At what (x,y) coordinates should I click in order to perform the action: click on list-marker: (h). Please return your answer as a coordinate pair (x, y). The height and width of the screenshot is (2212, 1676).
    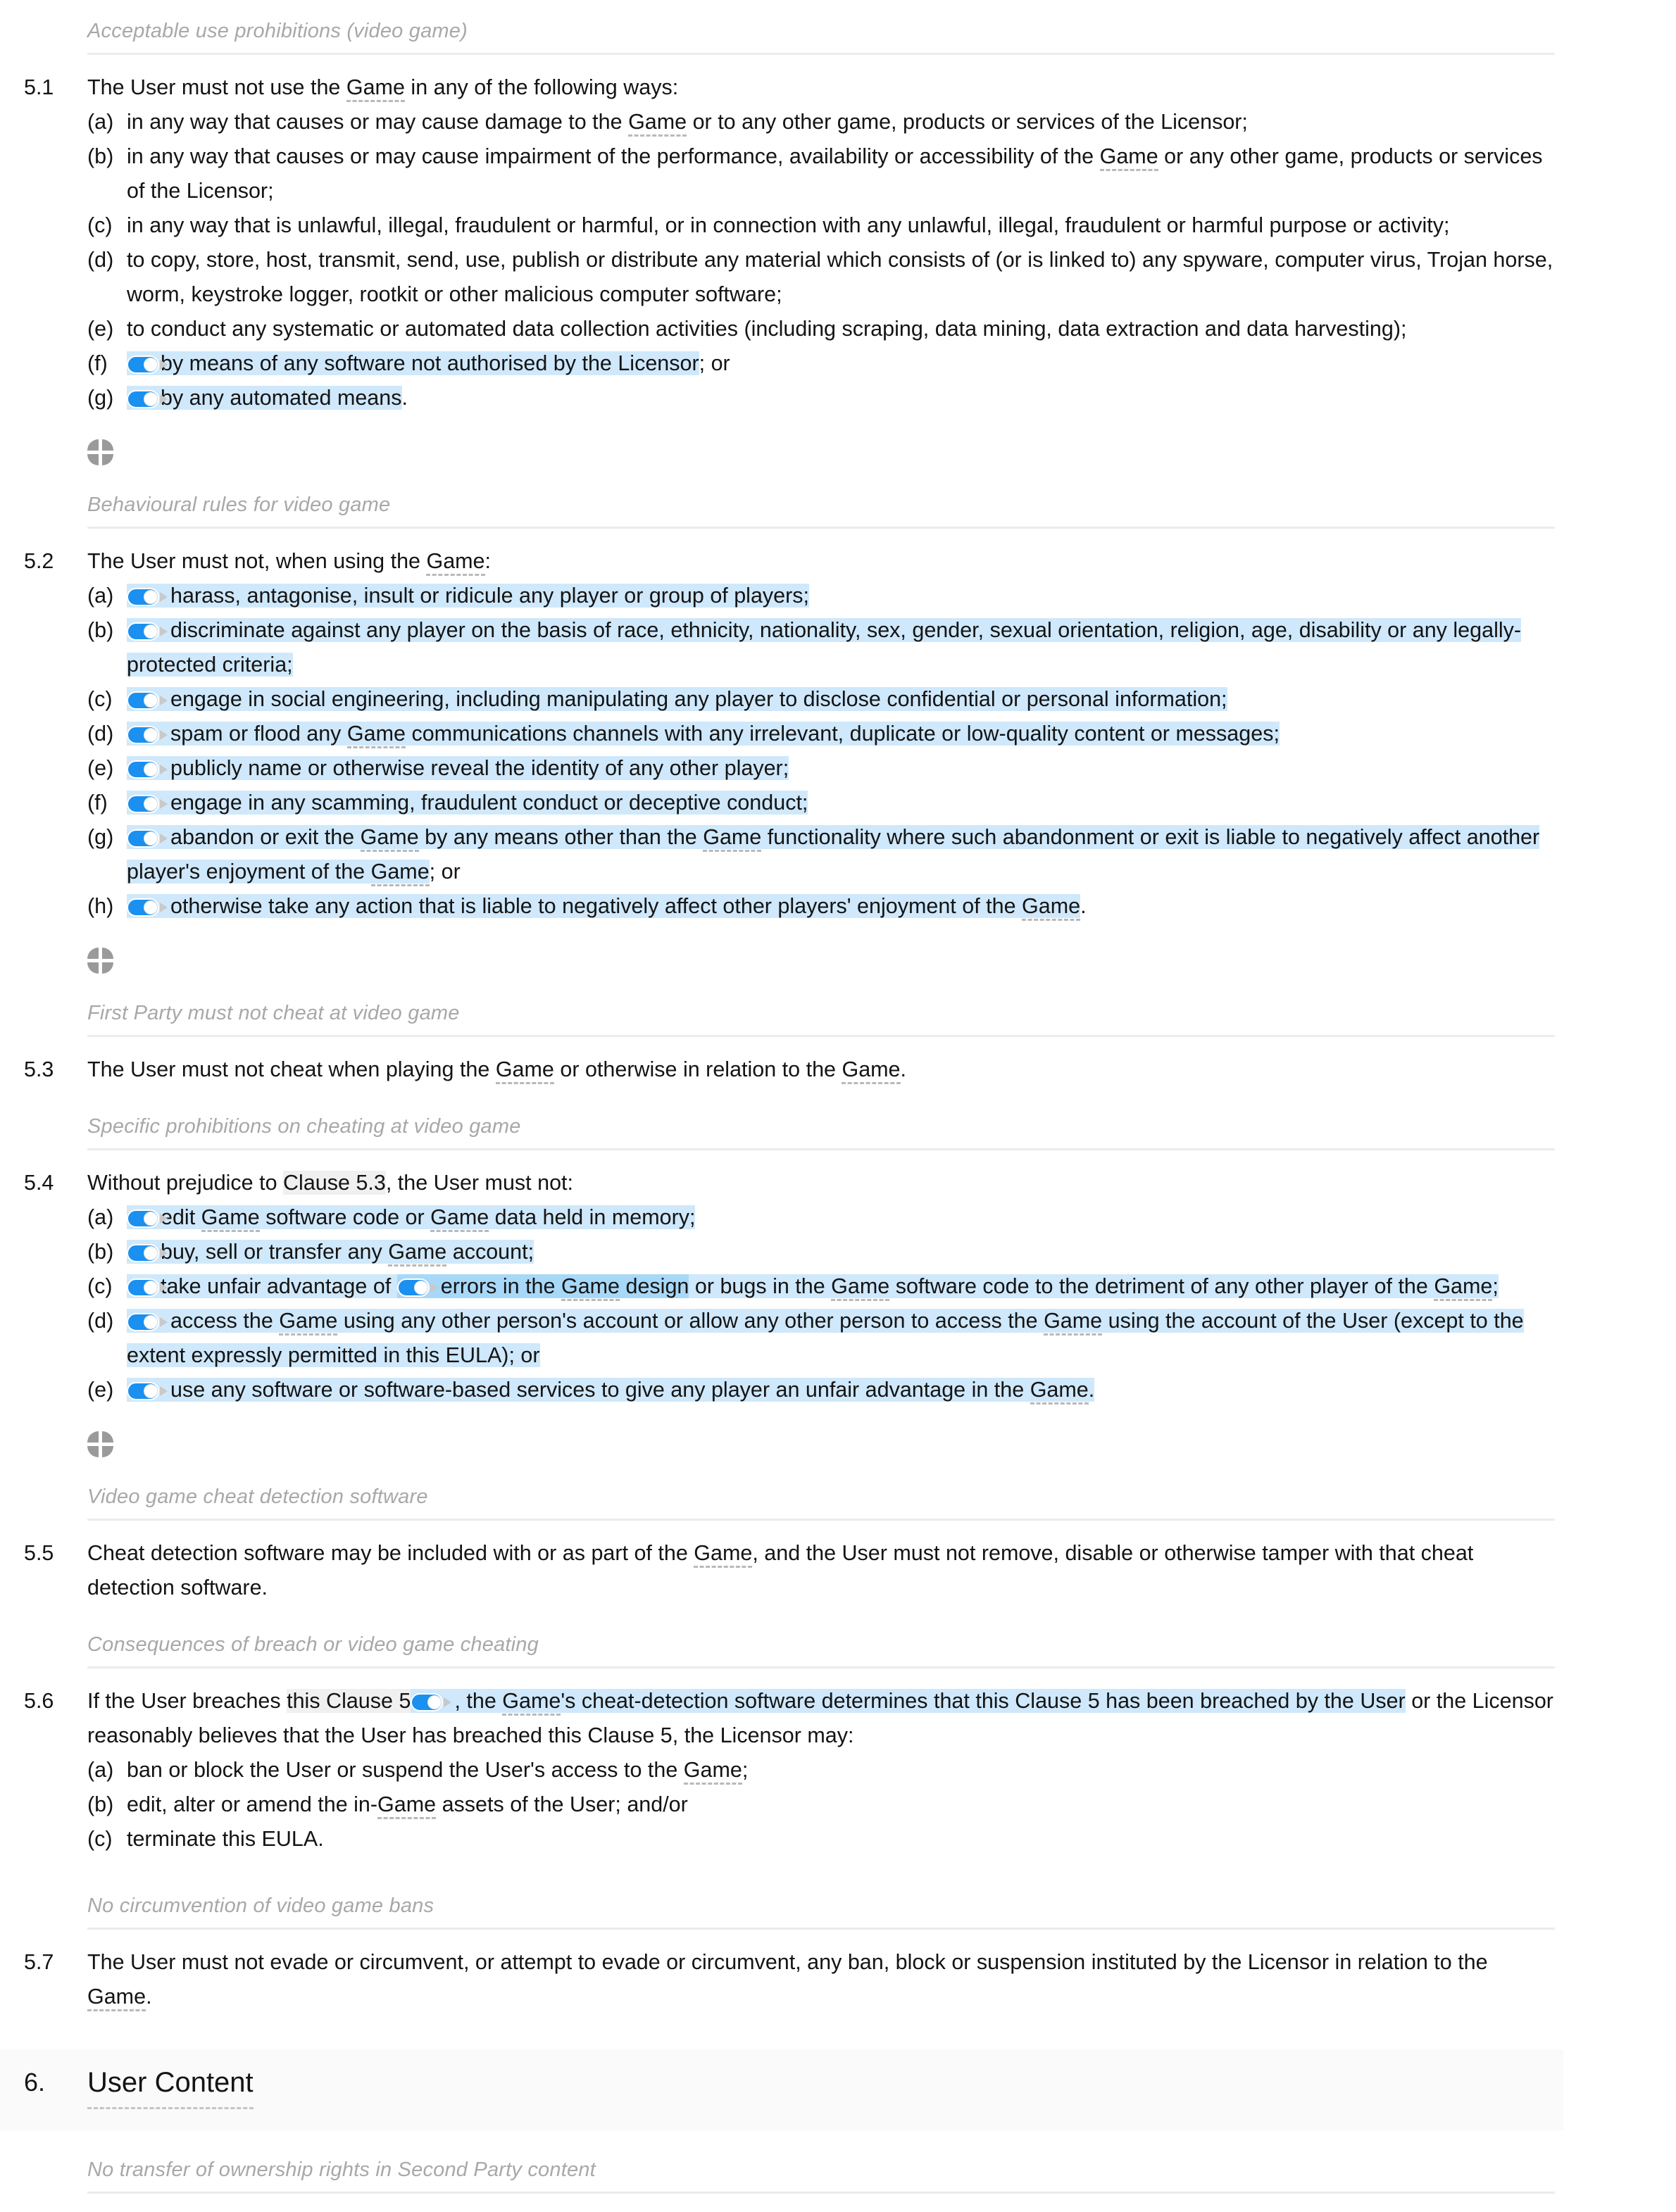
    Looking at the image, I should click on (101, 906).